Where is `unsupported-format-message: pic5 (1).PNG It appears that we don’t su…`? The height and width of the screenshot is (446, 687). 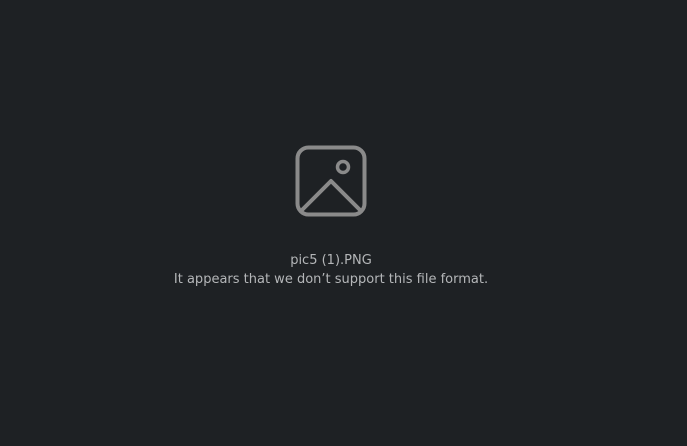 unsupported-format-message: pic5 (1).PNG It appears that we don’t su… is located at coordinates (331, 270).